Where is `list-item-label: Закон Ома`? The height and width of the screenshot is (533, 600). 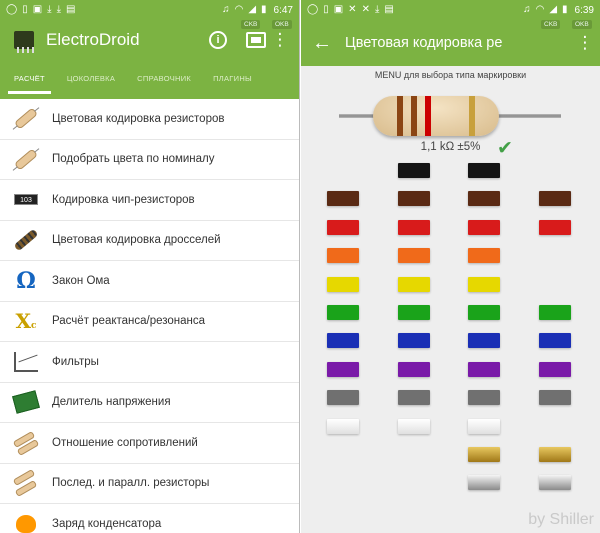
list-item-label: Закон Ома is located at coordinates (81, 280).